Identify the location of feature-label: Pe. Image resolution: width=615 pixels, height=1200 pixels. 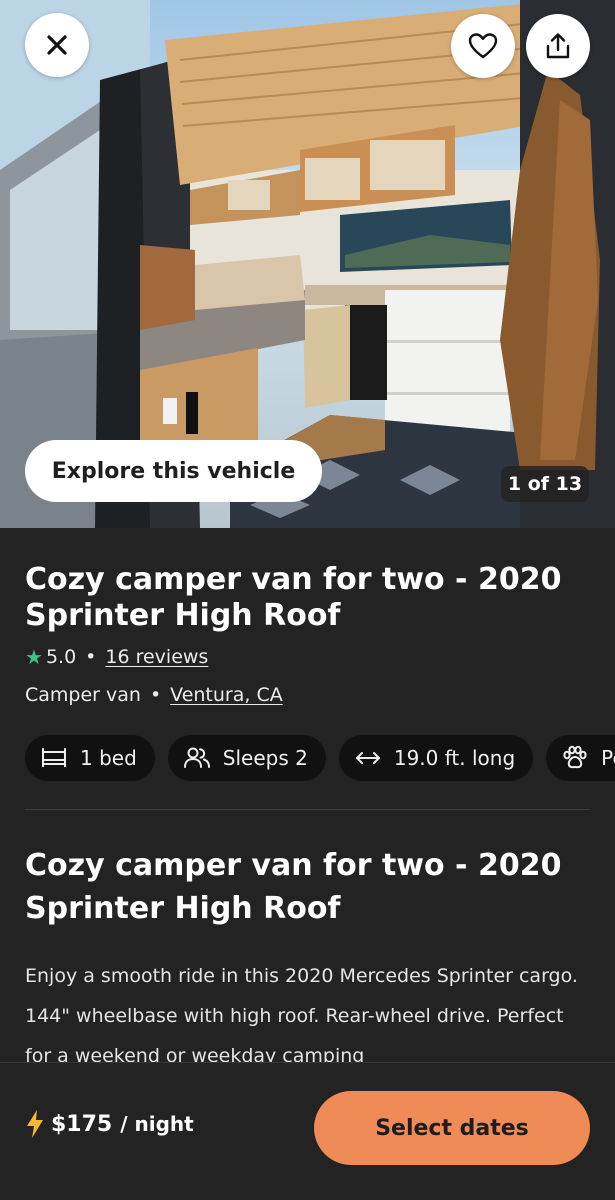
(608, 758).